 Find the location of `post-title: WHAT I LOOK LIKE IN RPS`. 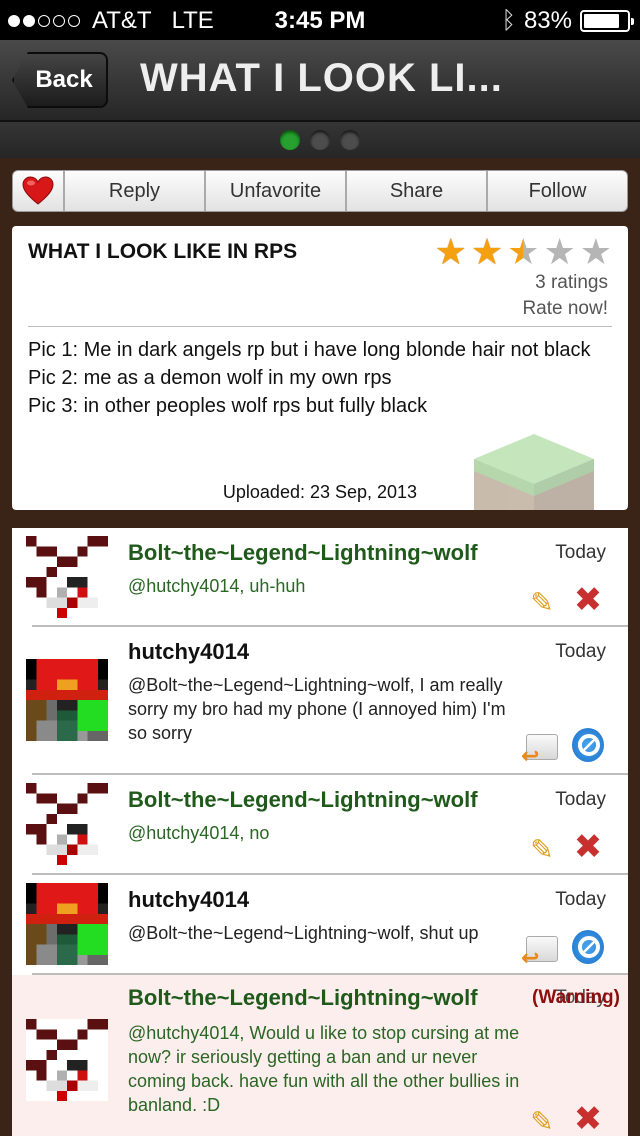

post-title: WHAT I LOOK LIKE IN RPS is located at coordinates (163, 251).